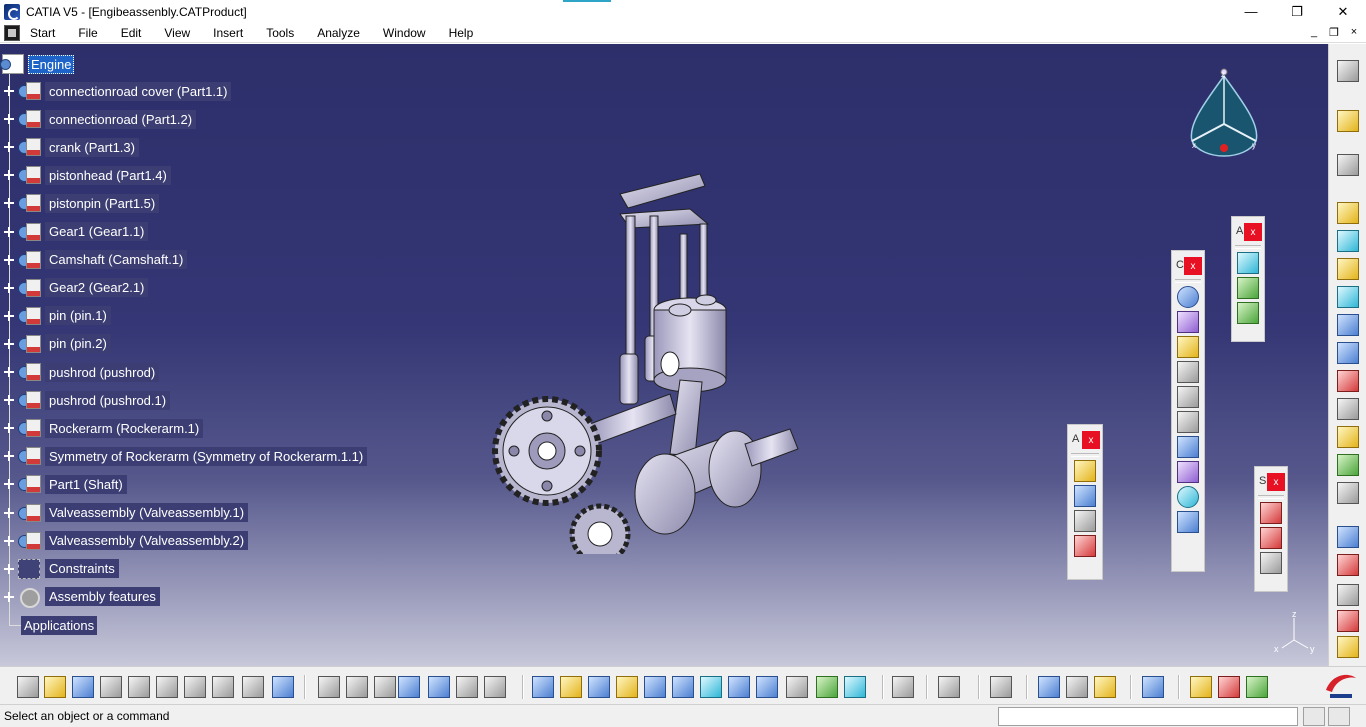  What do you see at coordinates (1348, 647) in the screenshot?
I see `scene-icon` at bounding box center [1348, 647].